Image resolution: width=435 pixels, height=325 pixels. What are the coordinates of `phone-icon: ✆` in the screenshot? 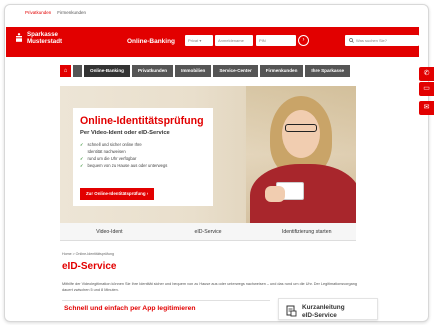 It's located at (426, 74).